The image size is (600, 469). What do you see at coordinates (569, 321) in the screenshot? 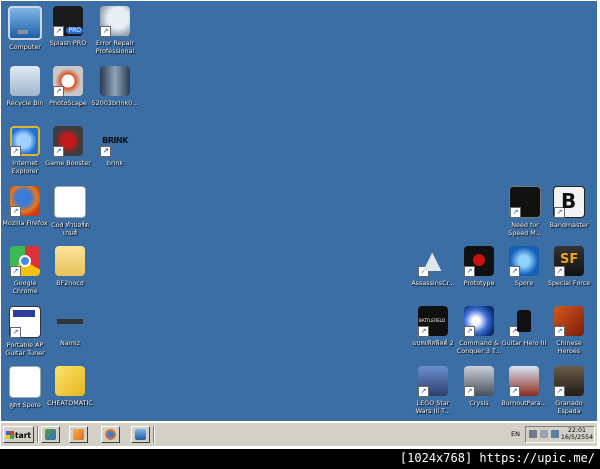
I see `chinese-heroes-icon: ↗` at bounding box center [569, 321].